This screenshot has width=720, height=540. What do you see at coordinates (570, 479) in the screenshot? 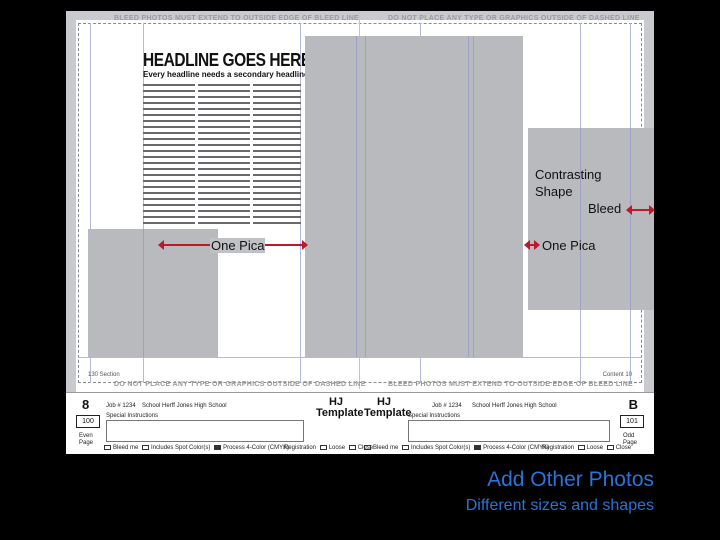
I see `slide-title: Add Other Photos` at bounding box center [570, 479].